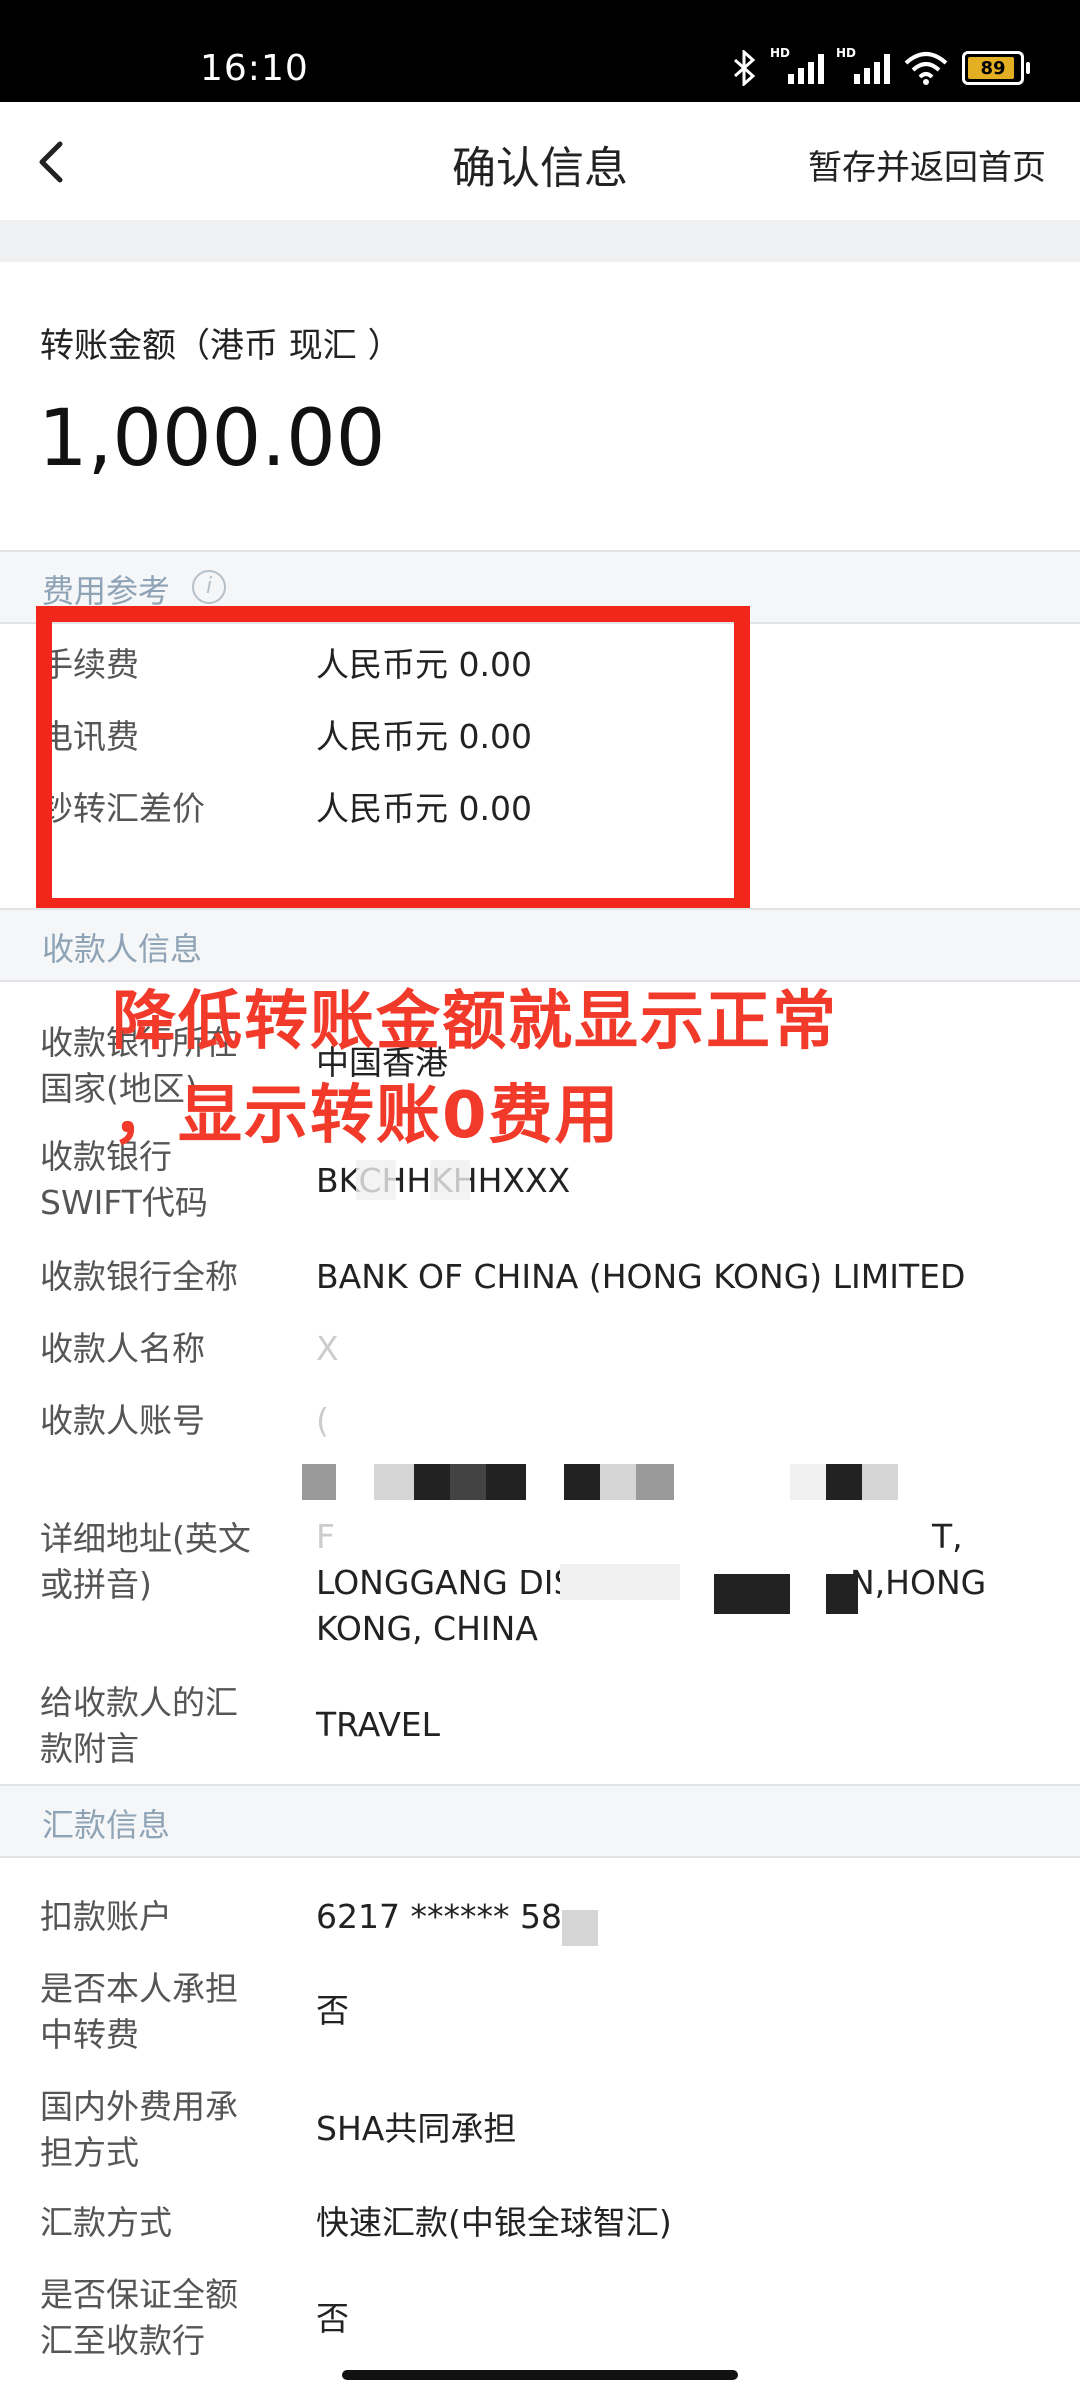 This screenshot has height=2400, width=1080. Describe the element at coordinates (122, 949) in the screenshot. I see `payee-section-title: 收款人信息` at that location.